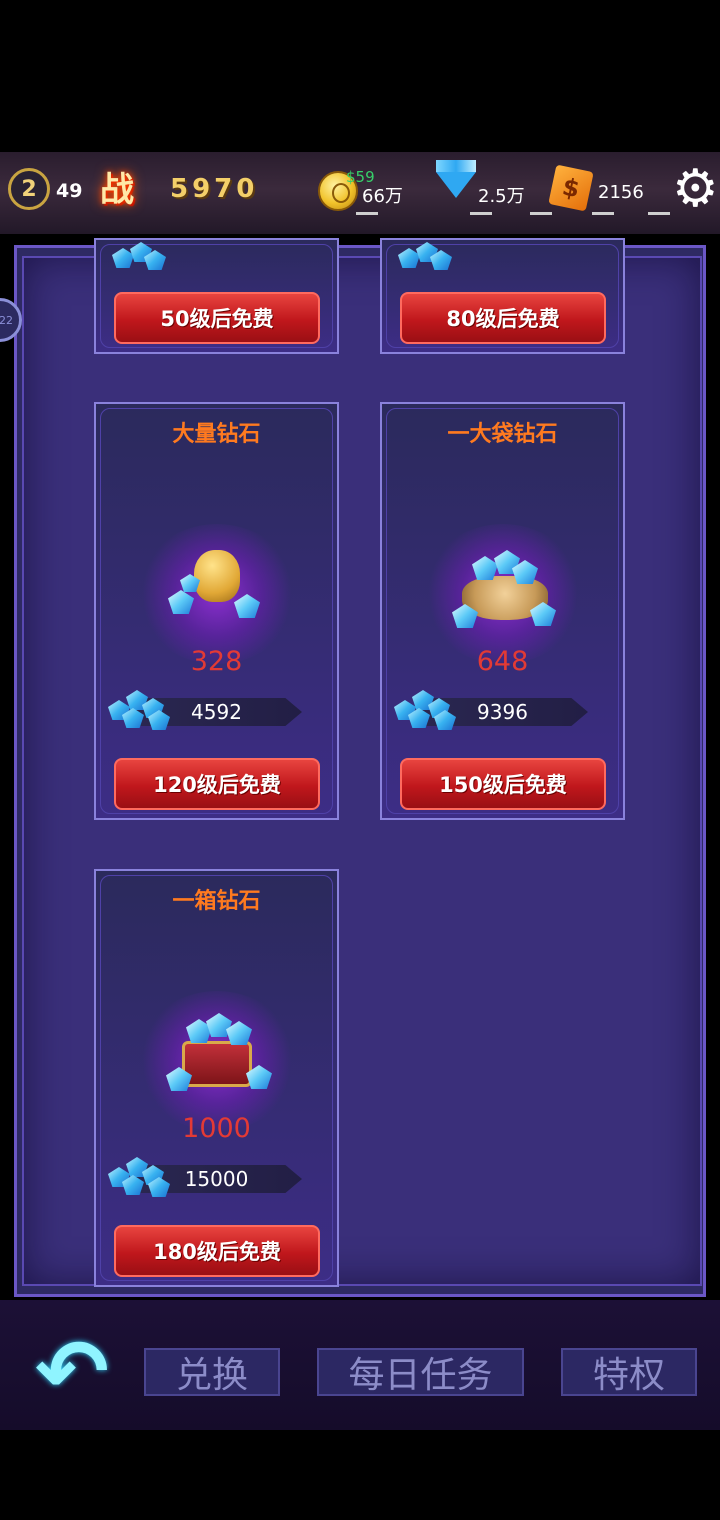  I want to click on diamond-icon, so click(456, 179).